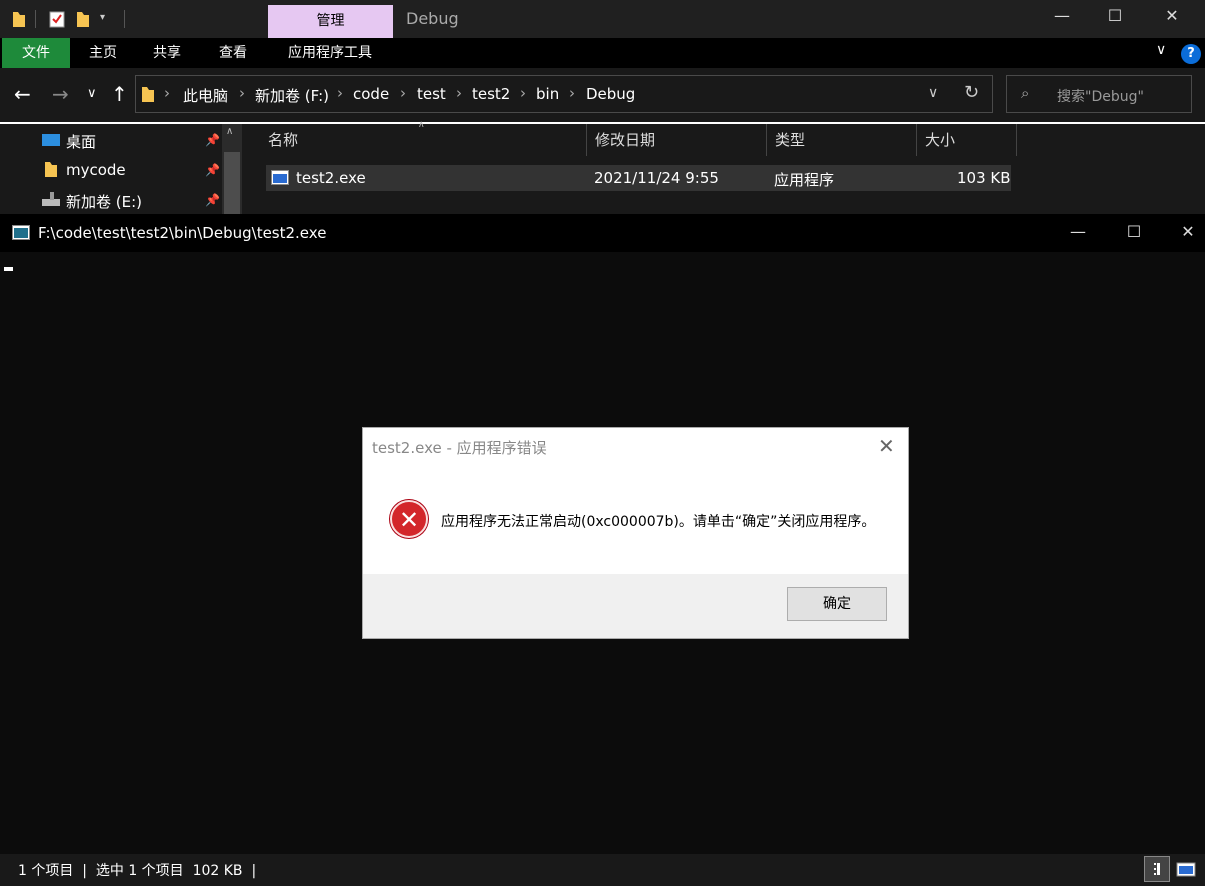 The height and width of the screenshot is (886, 1205). What do you see at coordinates (137, 871) in the screenshot?
I see `status-text: 1 个项目 | 选中 1 个项目 102 KB |` at bounding box center [137, 871].